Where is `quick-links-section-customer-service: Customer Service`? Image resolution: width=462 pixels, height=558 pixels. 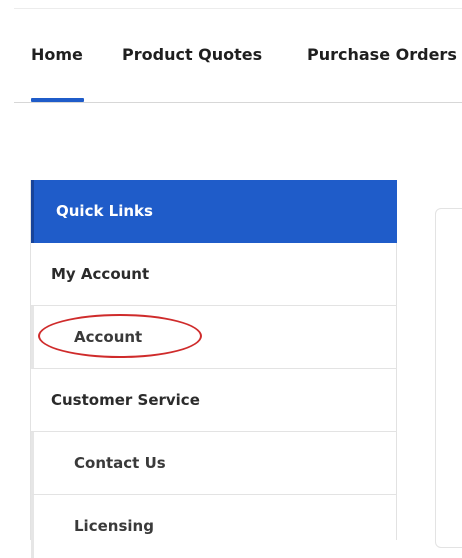 quick-links-section-customer-service: Customer Service is located at coordinates (214, 400).